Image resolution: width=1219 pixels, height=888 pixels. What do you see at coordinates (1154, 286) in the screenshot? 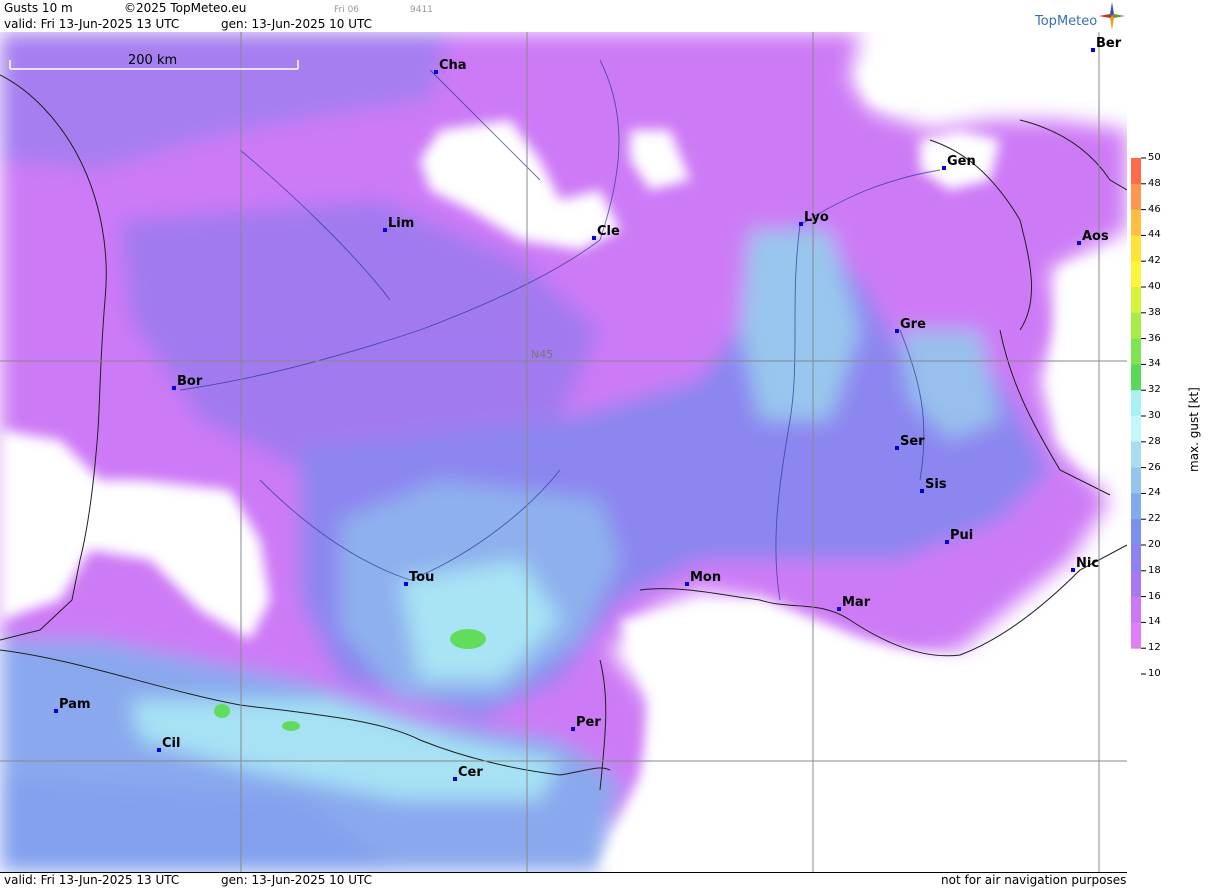
I see `legend-tick-label: 40` at bounding box center [1154, 286].